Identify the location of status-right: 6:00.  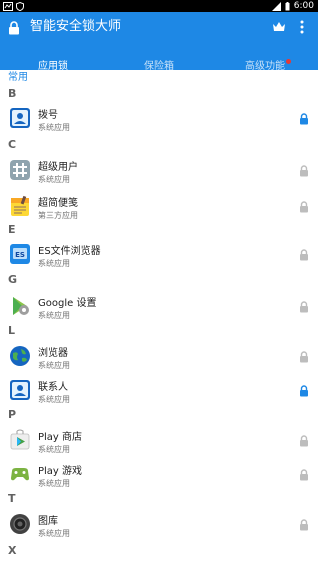
(292, 6).